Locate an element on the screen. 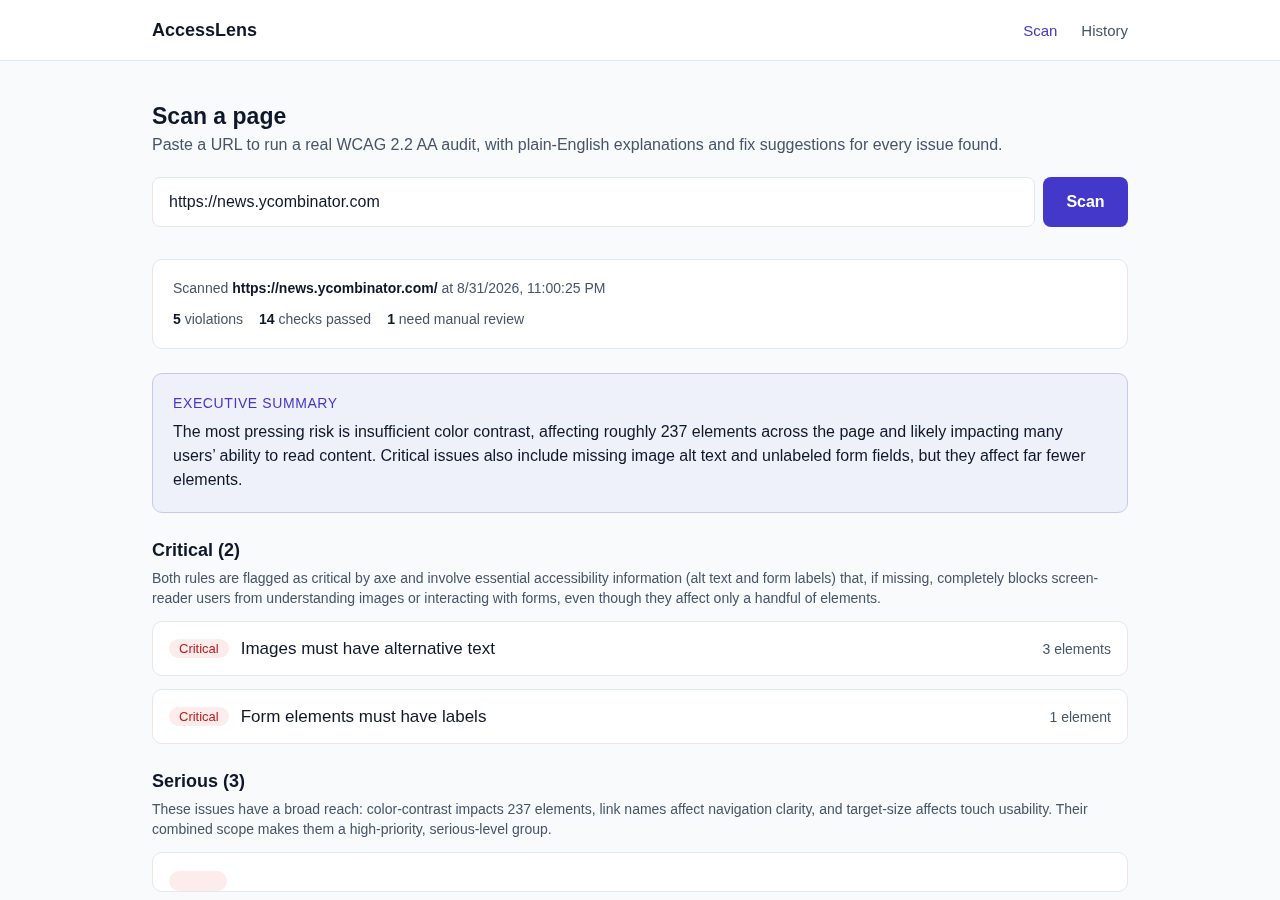 The image size is (1280, 900). nav-link: History is located at coordinates (1104, 30).